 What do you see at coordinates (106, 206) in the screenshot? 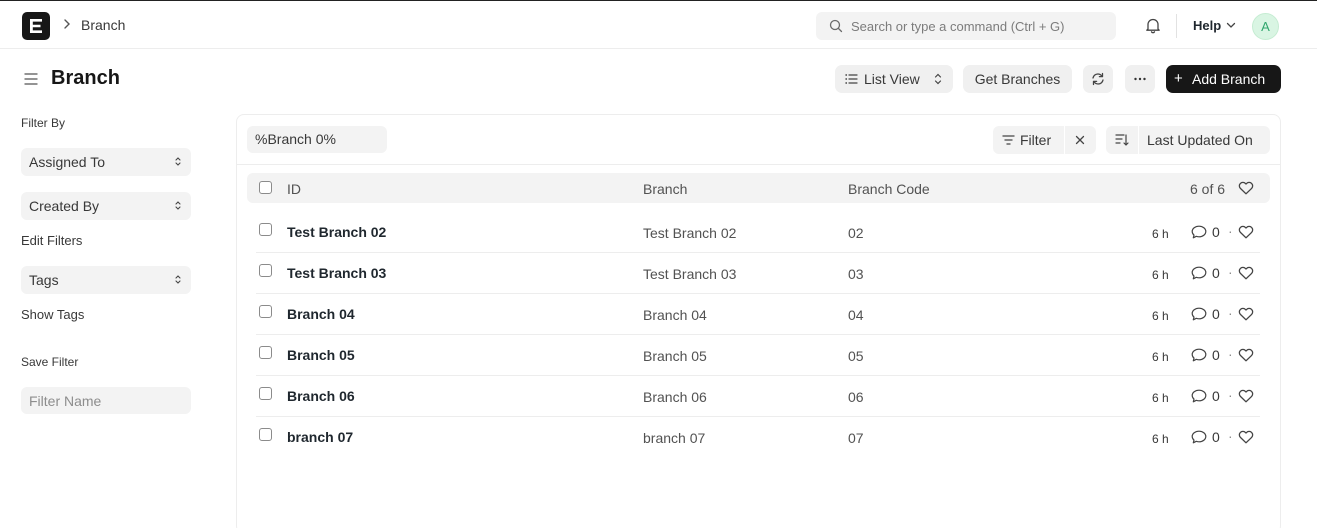
I see `created-by-filter: Created By` at bounding box center [106, 206].